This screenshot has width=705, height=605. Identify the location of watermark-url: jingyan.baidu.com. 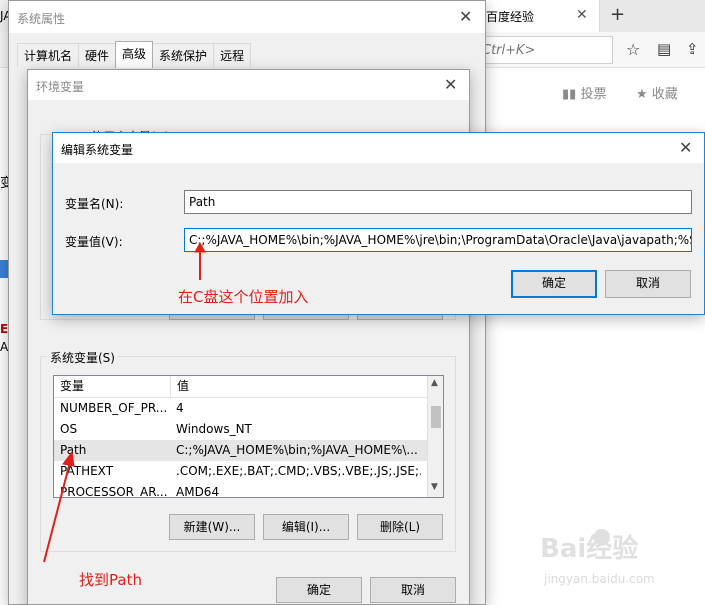
(599, 579).